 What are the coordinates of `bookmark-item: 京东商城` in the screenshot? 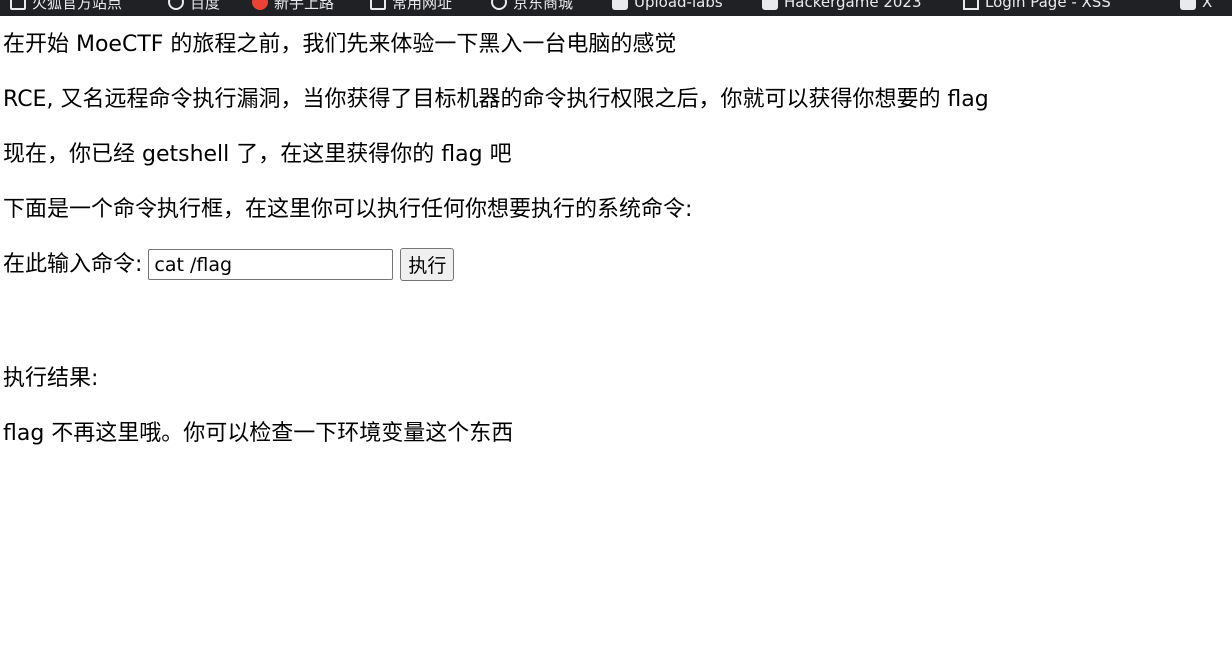 It's located at (532, 6).